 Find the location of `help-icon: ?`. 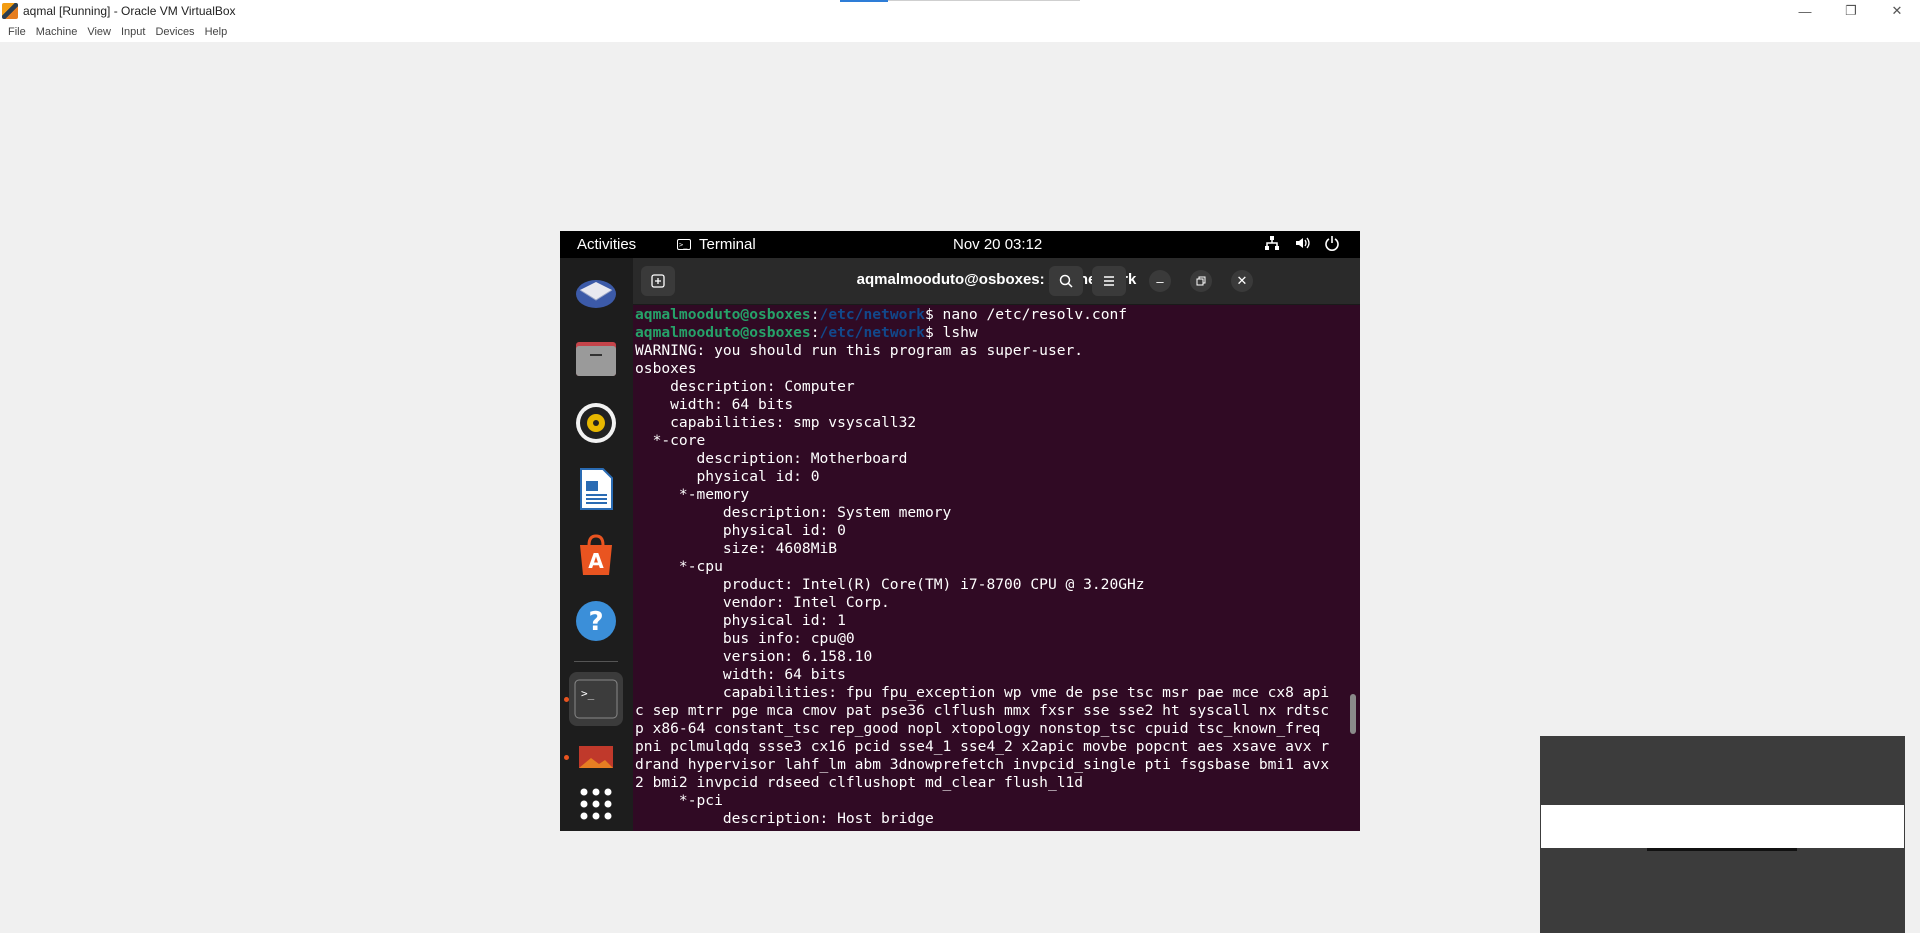

help-icon: ? is located at coordinates (596, 621).